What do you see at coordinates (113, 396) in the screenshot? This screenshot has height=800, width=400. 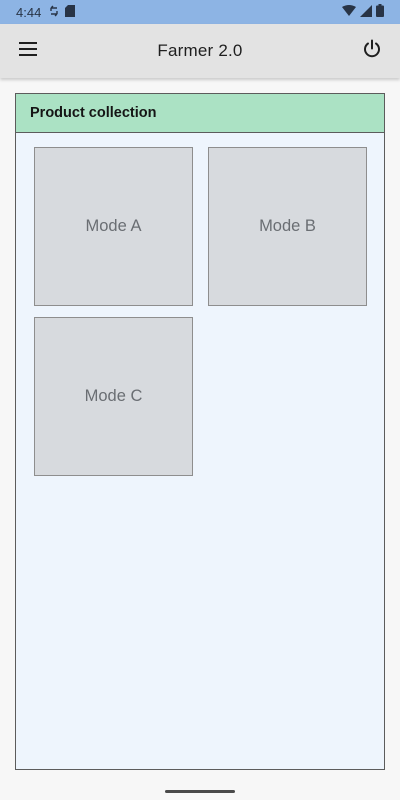 I see `mode-c-button: Mode C` at bounding box center [113, 396].